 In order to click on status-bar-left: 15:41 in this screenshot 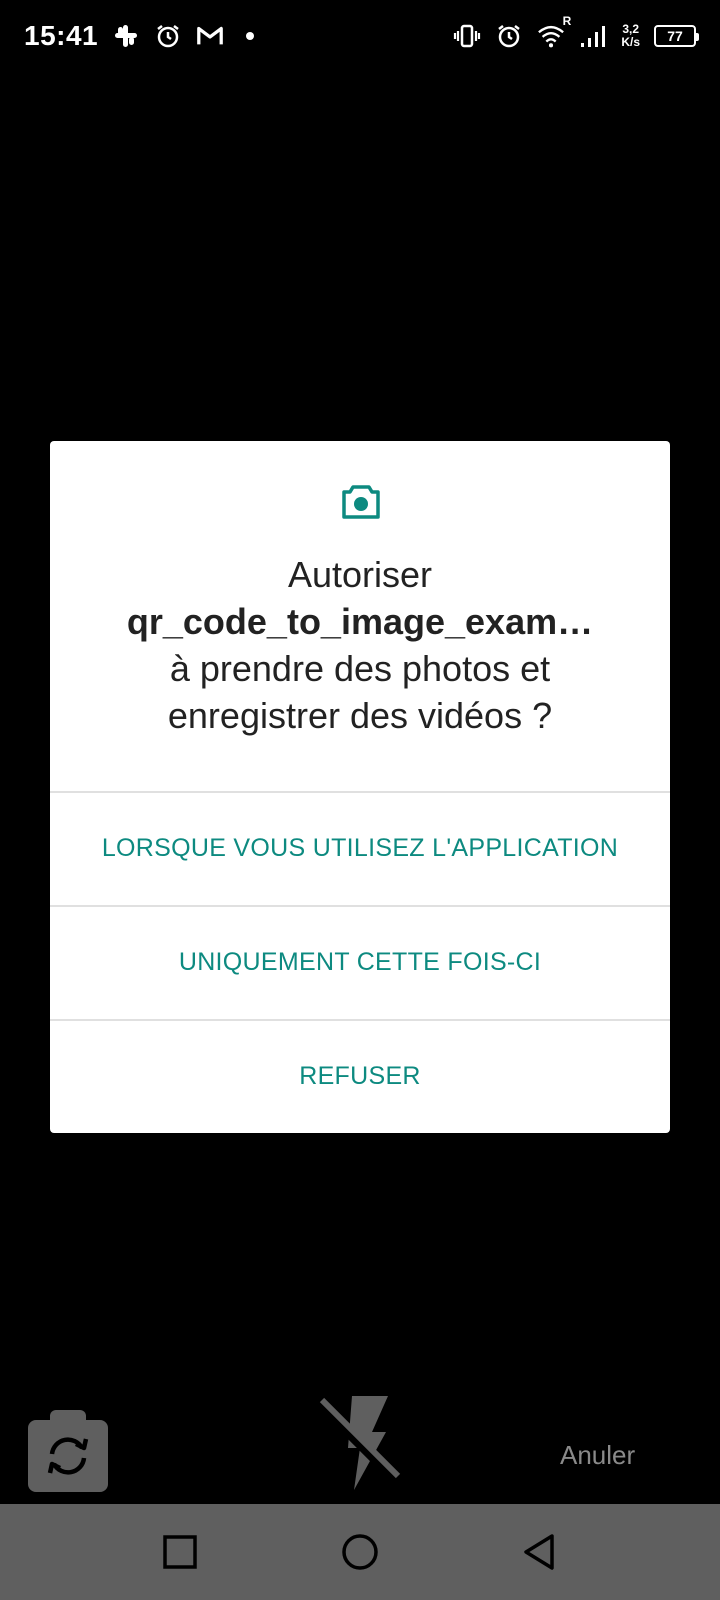, I will do `click(139, 36)`.